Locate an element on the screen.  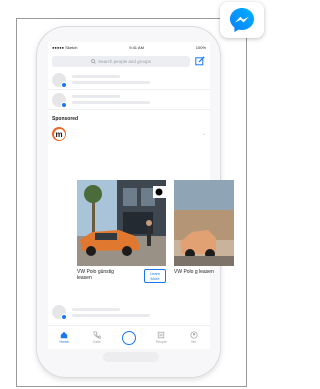
ad-brand-row: m ⌄ is located at coordinates (129, 134).